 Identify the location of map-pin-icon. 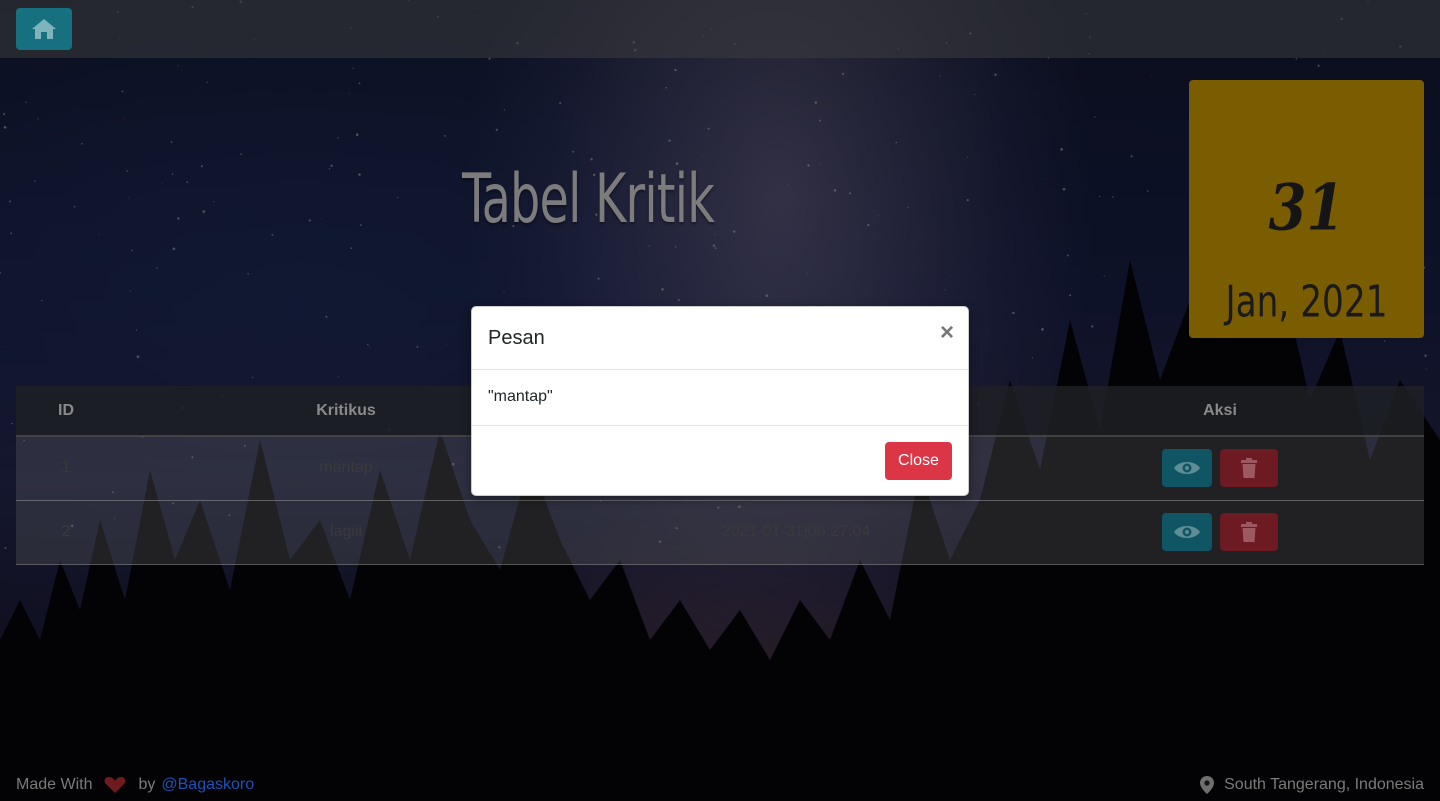
(1207, 785).